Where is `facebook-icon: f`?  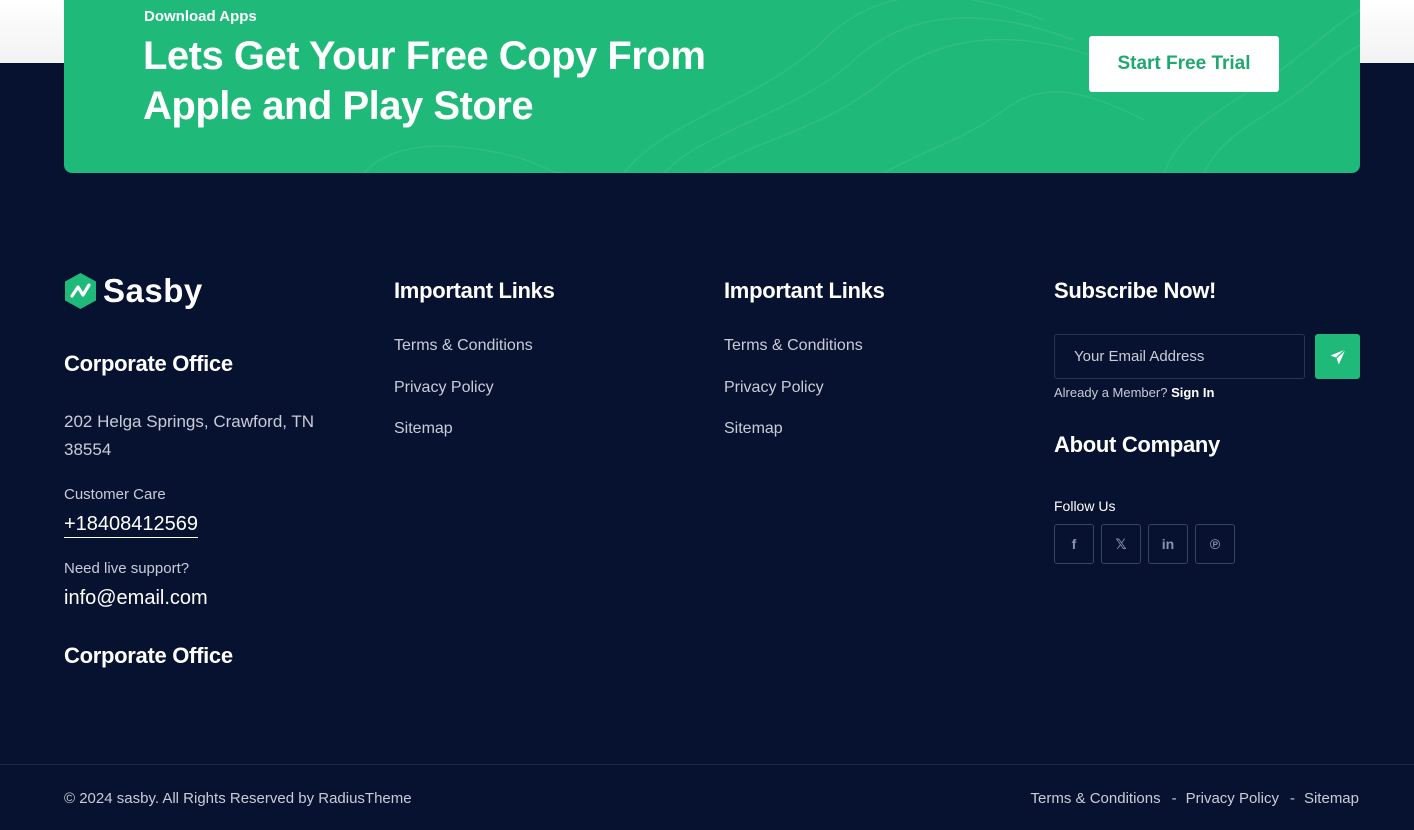 facebook-icon: f is located at coordinates (1074, 544).